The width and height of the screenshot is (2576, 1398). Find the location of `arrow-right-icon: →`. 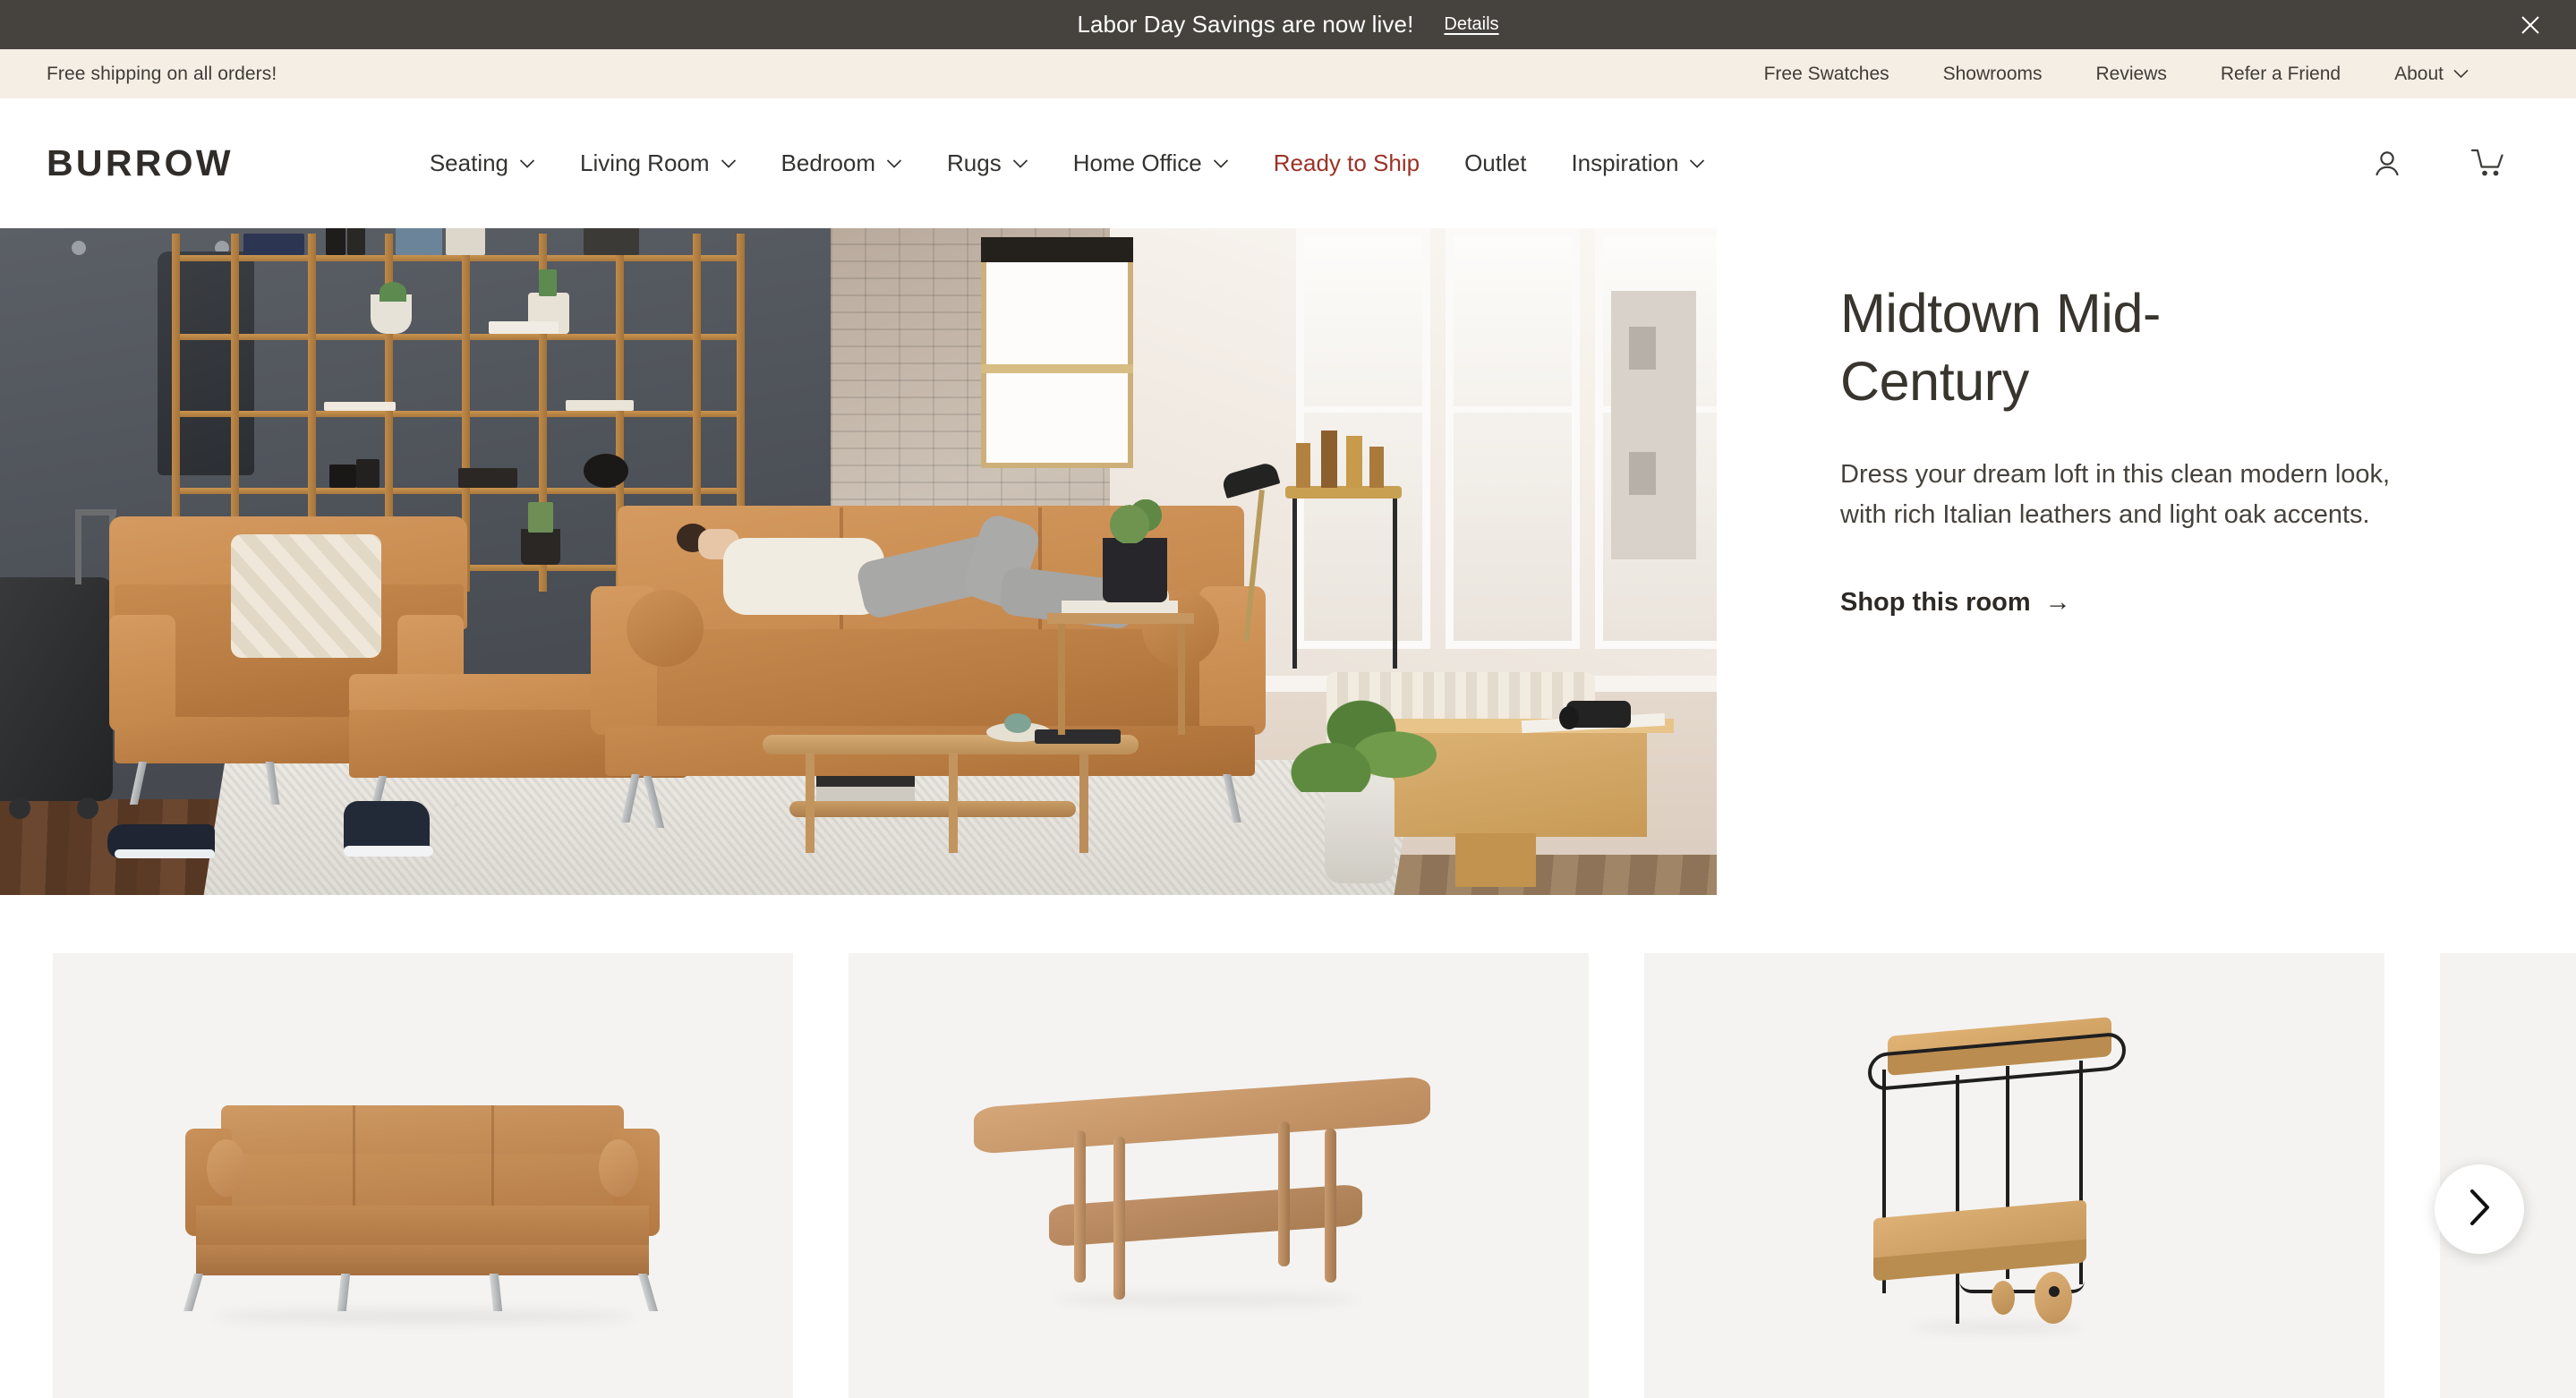

arrow-right-icon: → is located at coordinates (2057, 602).